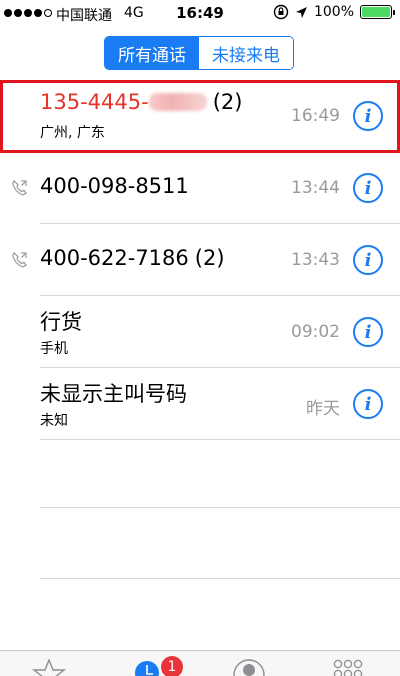 The image size is (400, 676). I want to click on battery-percent: 100%, so click(333, 12).